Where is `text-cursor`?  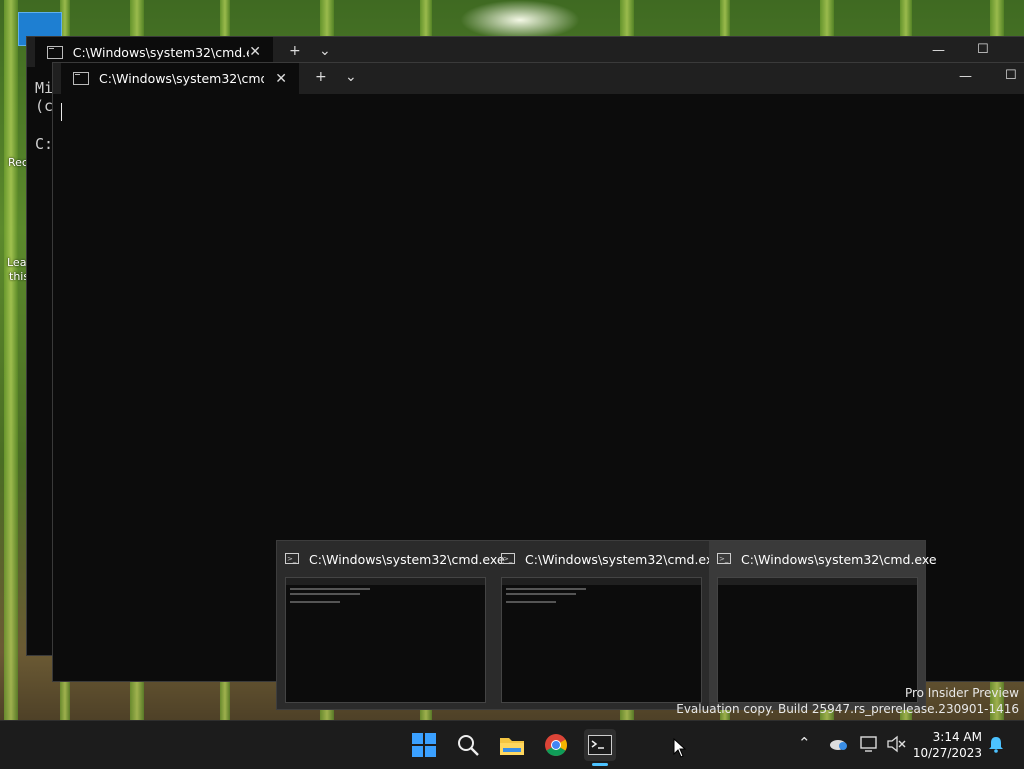
text-cursor is located at coordinates (61, 112).